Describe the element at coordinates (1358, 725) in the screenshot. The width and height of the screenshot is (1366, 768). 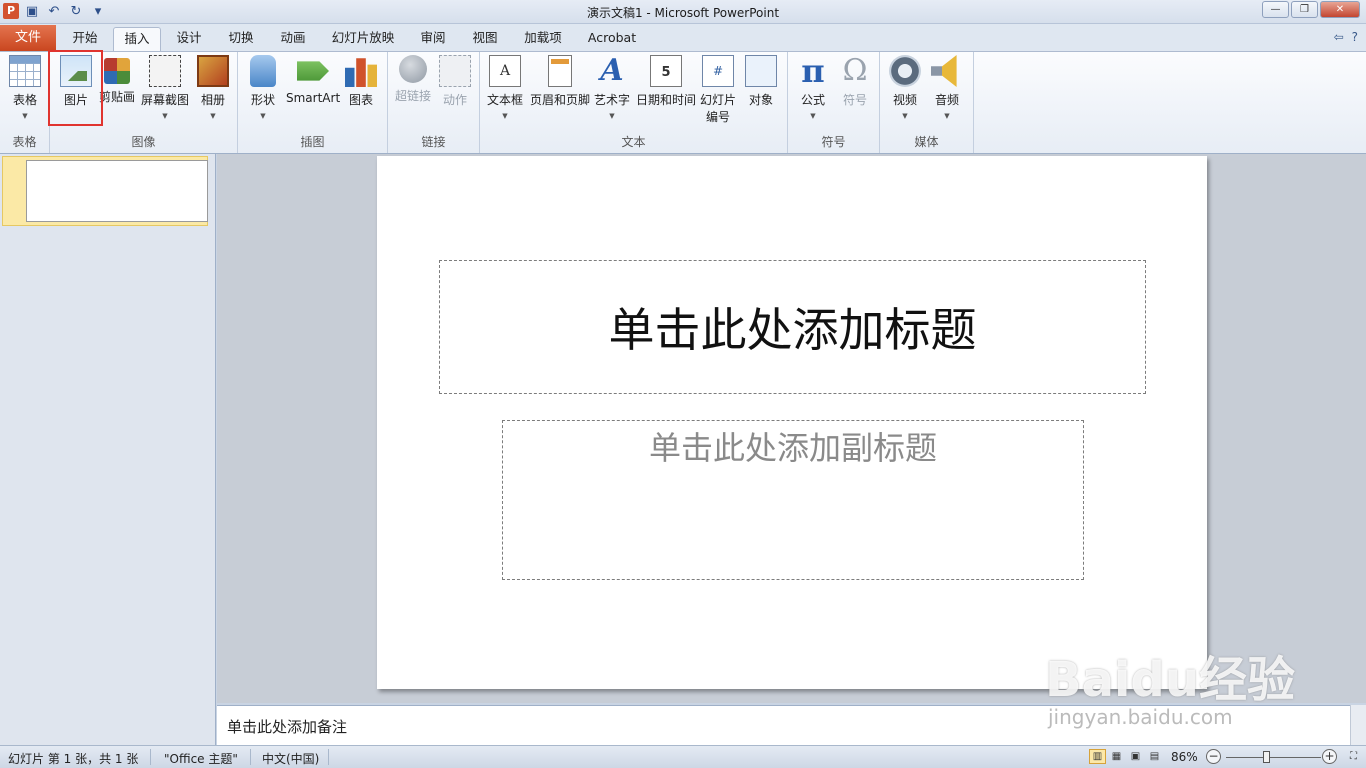
I see `notes-scrollbar` at that location.